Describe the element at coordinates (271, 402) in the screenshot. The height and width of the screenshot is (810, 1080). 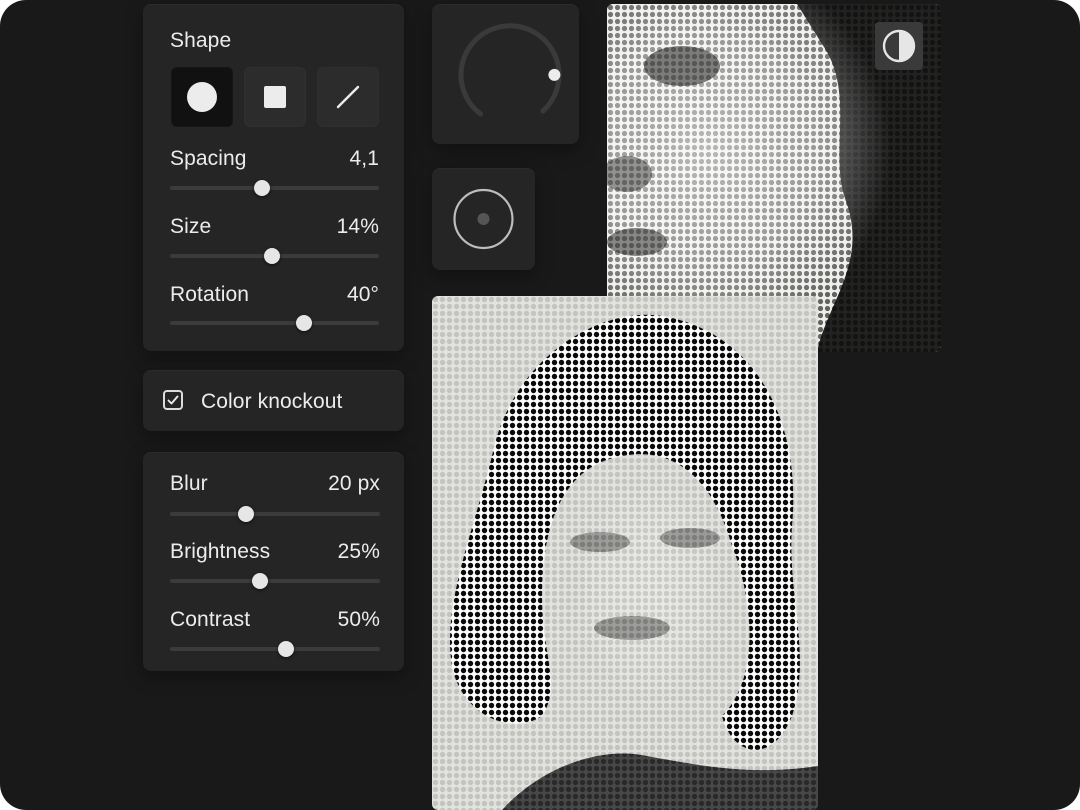
I see `color-knockout-label: Color knockout` at that location.